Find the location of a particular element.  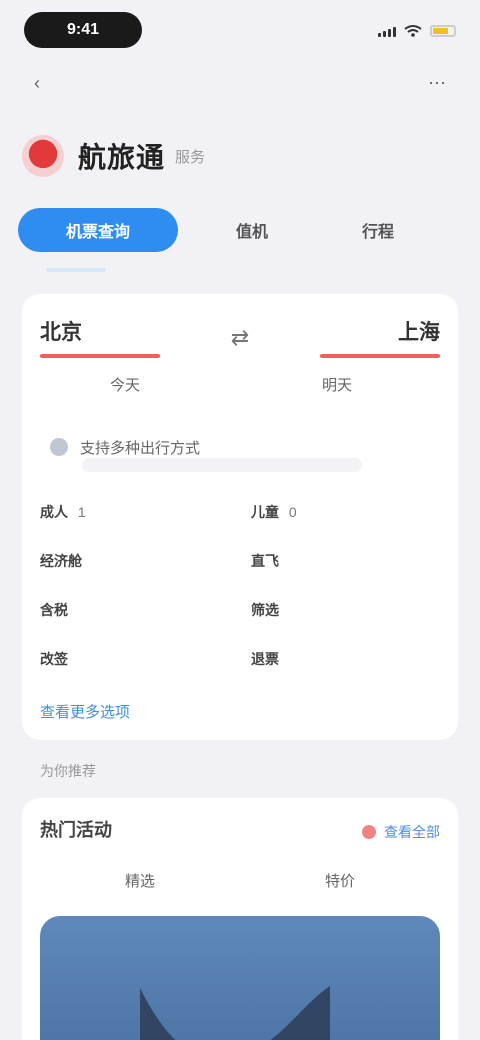

tab-flight-search: 机票查询 is located at coordinates (98, 230).